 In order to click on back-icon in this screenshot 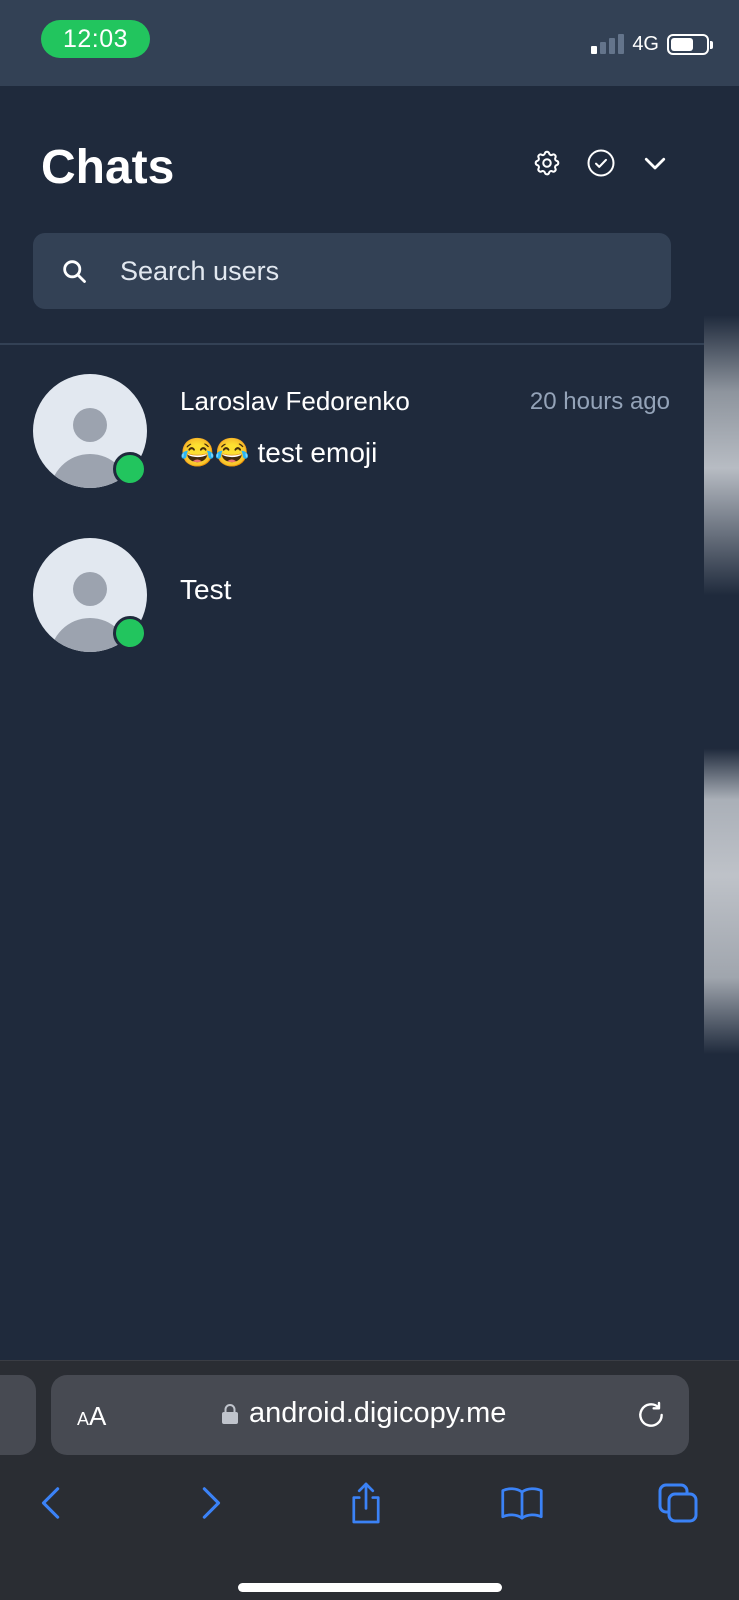, I will do `click(52, 1503)`.